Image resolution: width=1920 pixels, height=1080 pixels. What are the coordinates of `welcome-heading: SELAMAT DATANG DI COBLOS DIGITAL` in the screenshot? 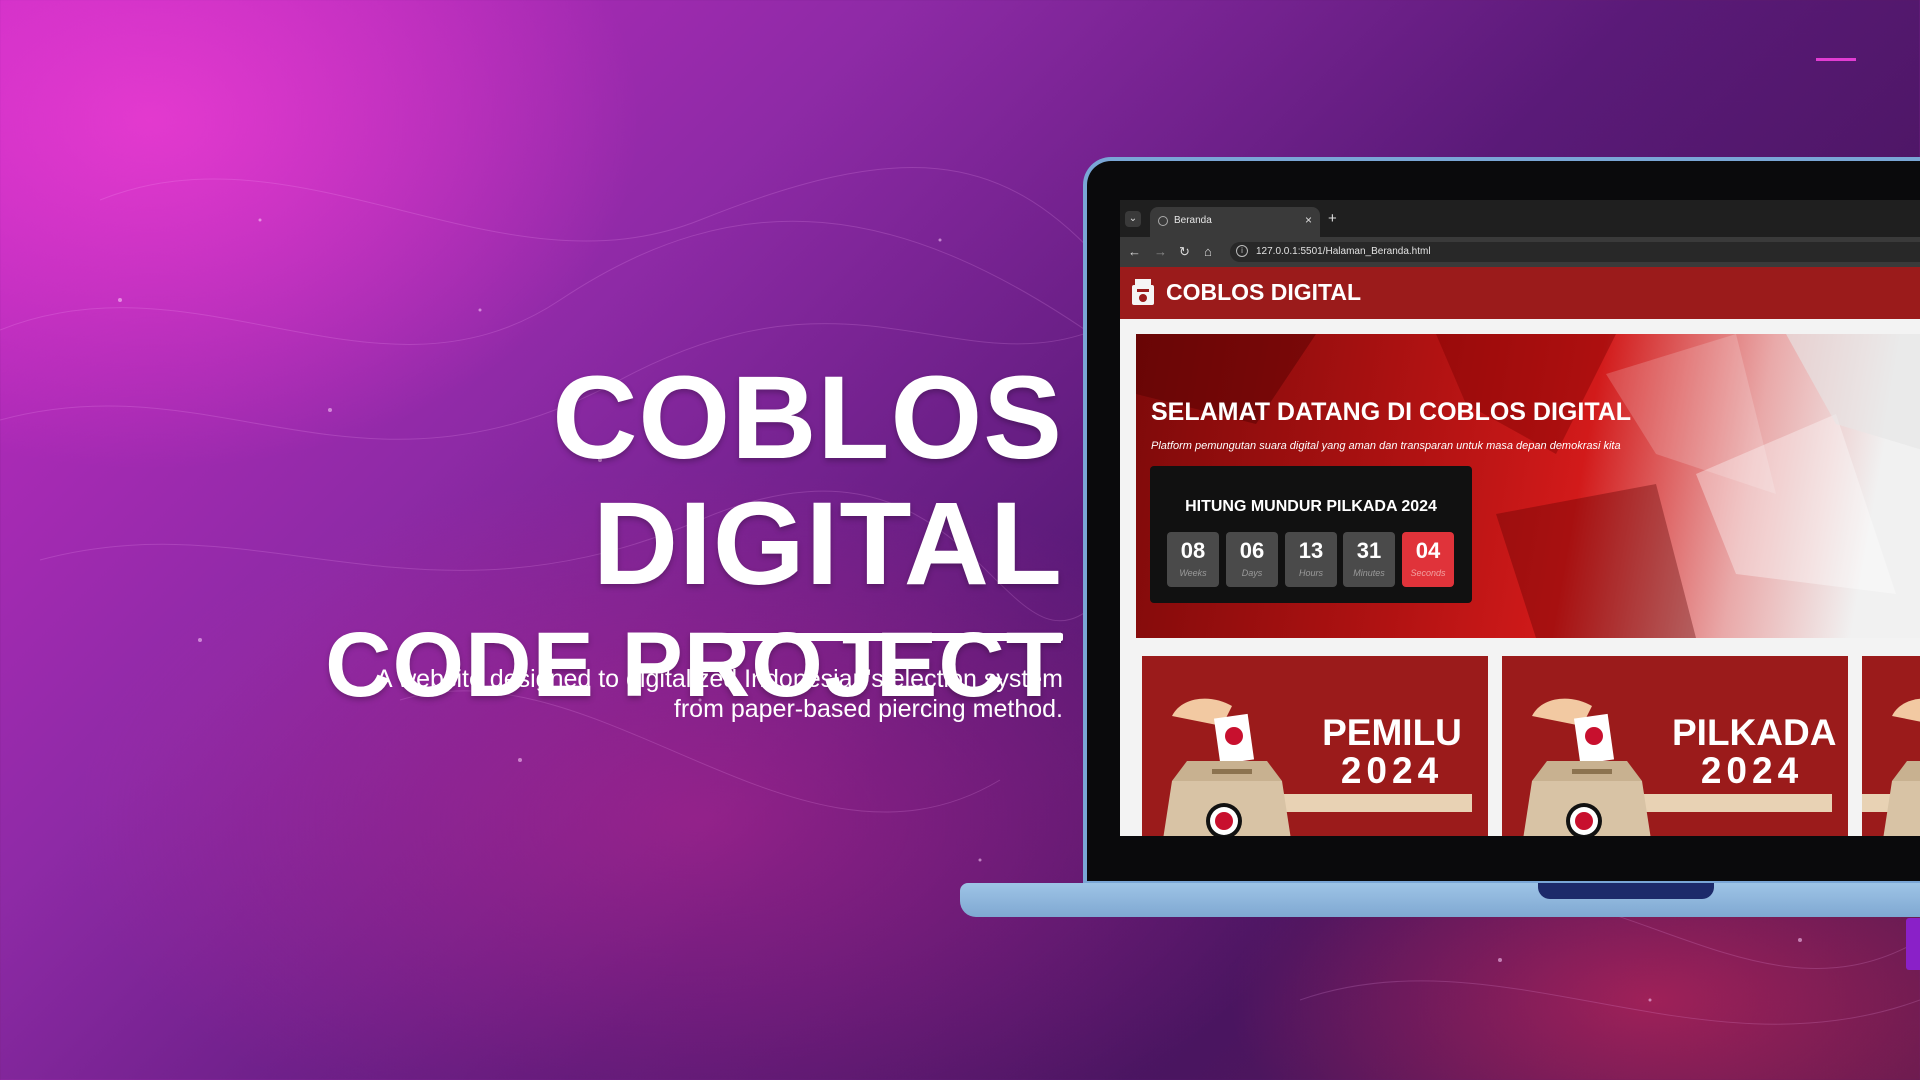 It's located at (1391, 412).